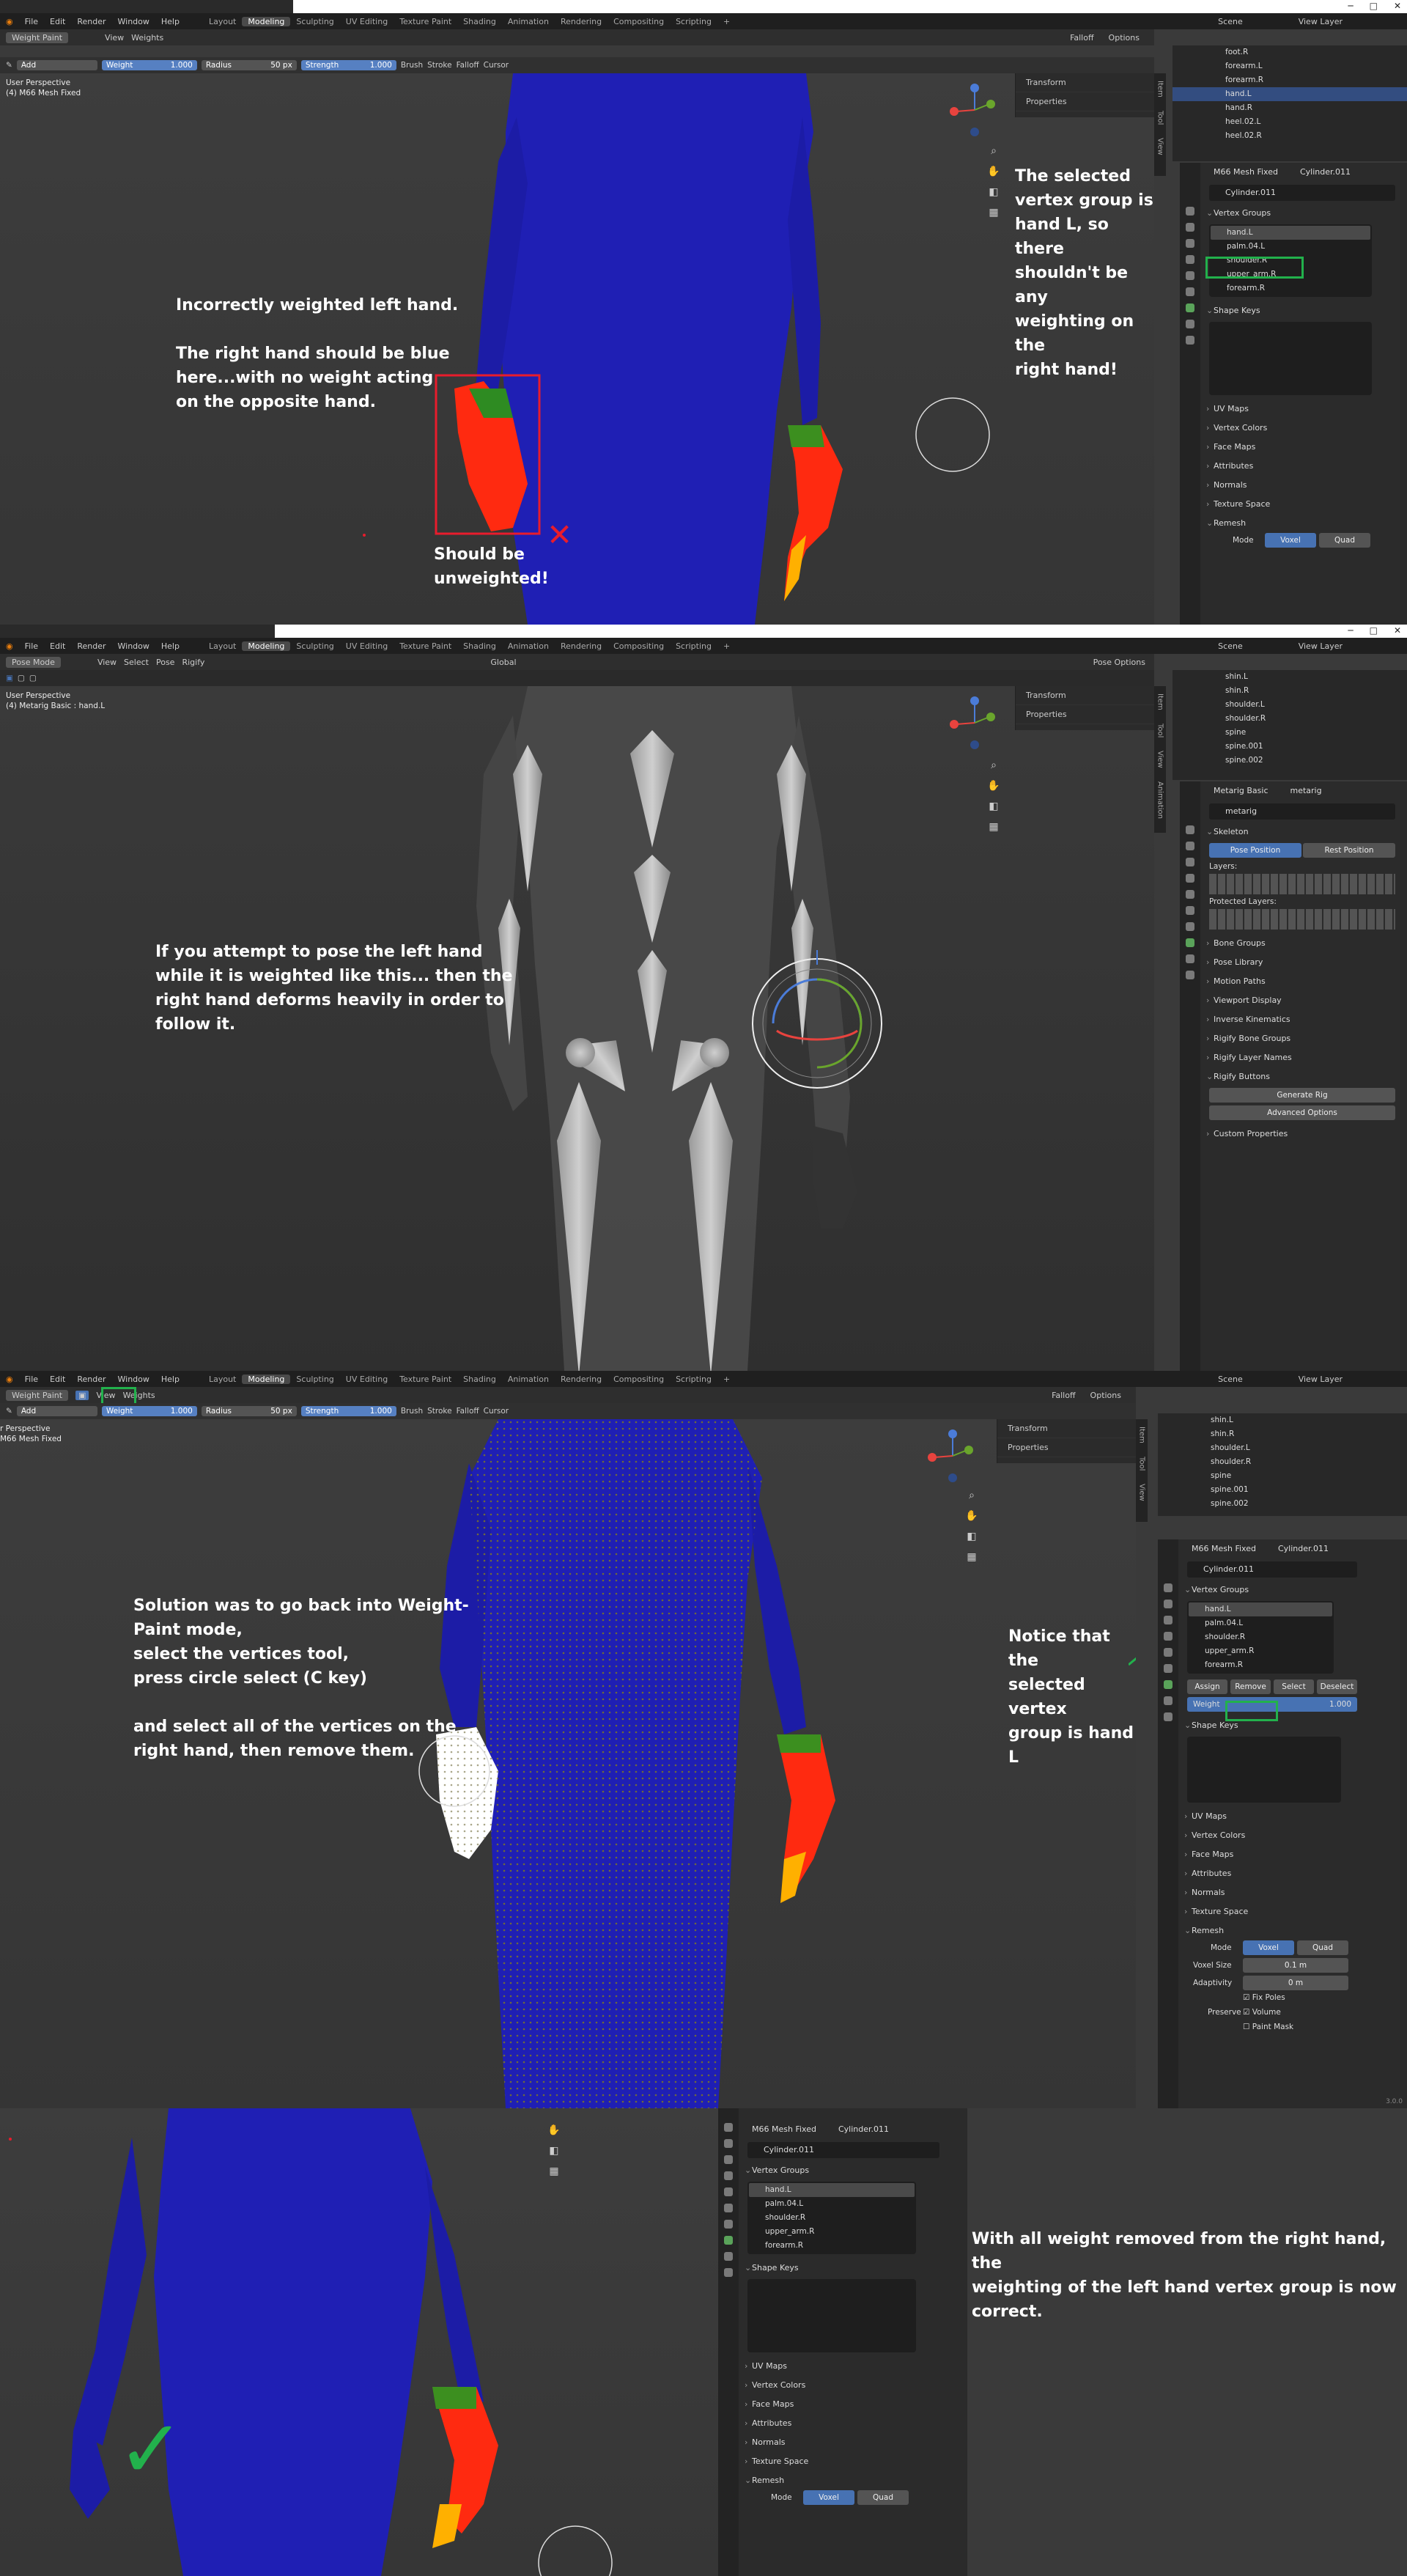 This screenshot has height=2576, width=1407. Describe the element at coordinates (1260, 1637) in the screenshot. I see `vgroup-item: shoulder.R` at that location.